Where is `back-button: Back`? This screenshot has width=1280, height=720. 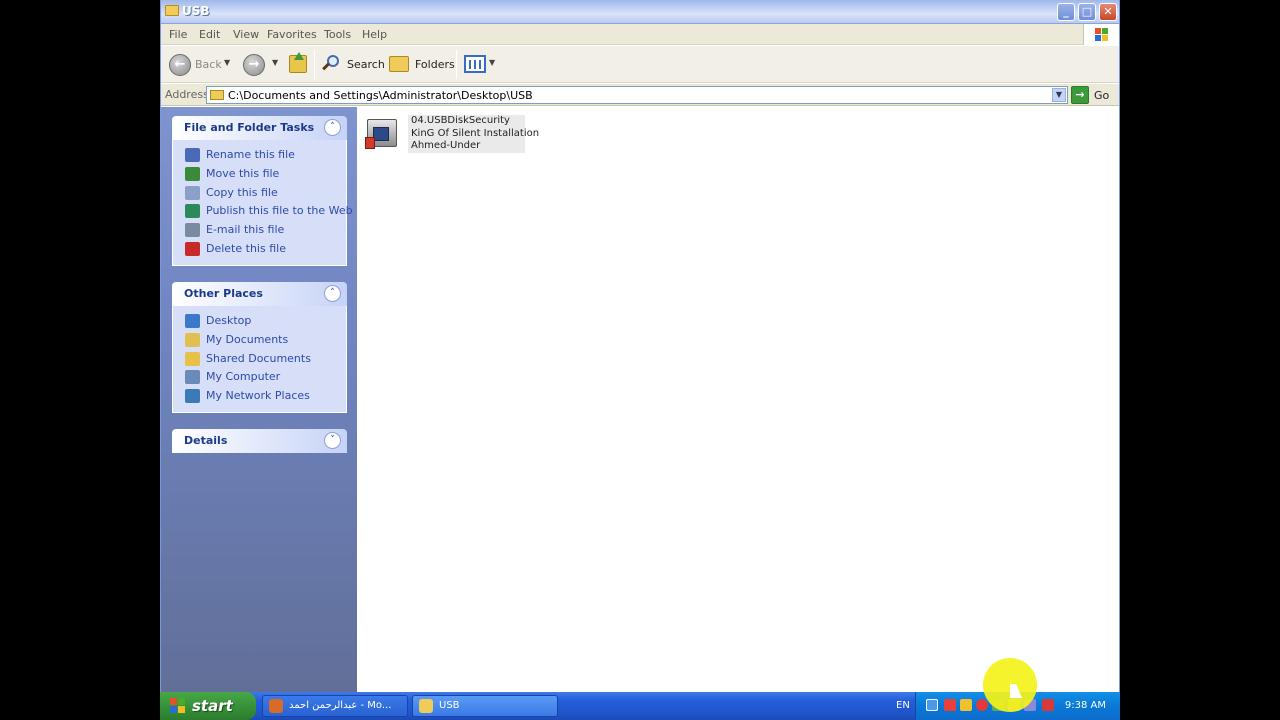
back-button: Back is located at coordinates (208, 64).